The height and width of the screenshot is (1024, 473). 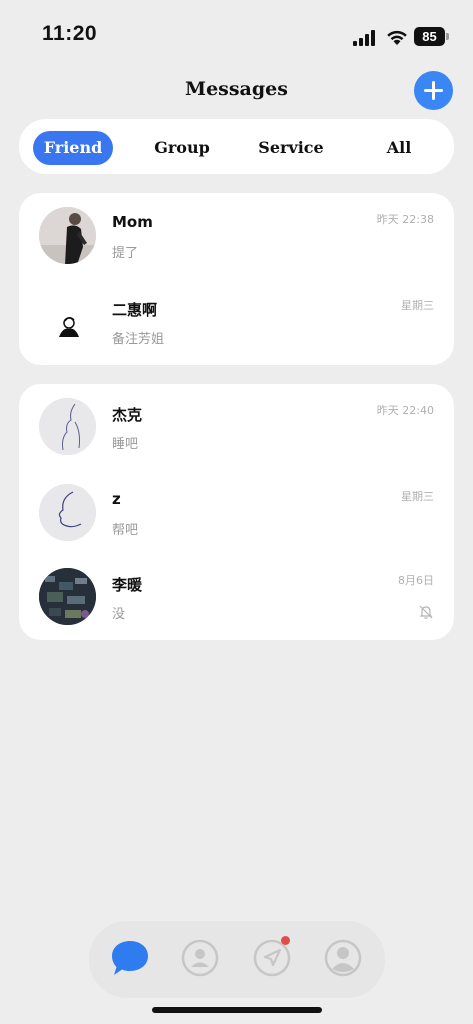 I want to click on notification-badge, so click(x=285, y=940).